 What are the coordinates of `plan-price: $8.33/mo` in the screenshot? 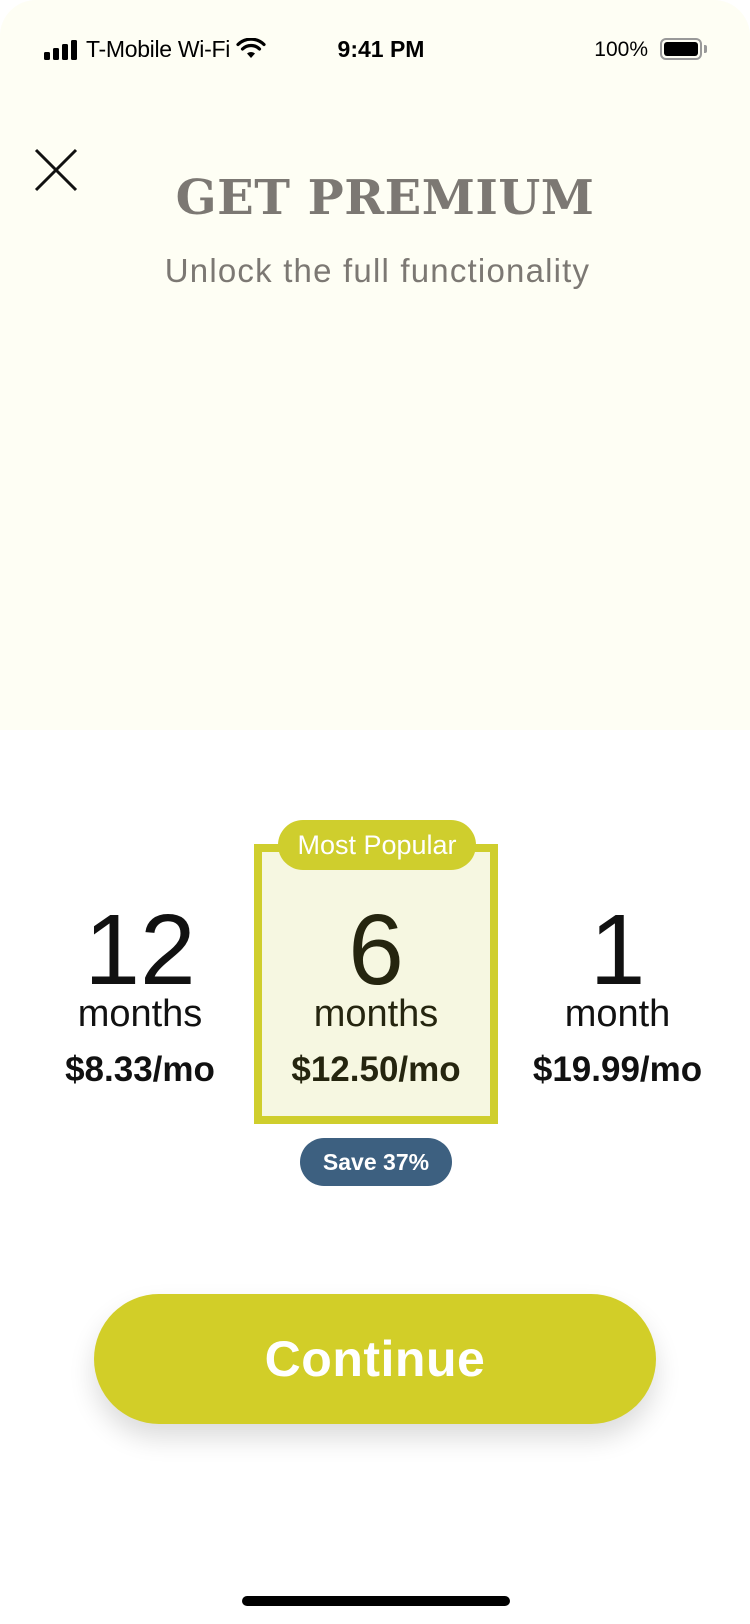 It's located at (140, 1069).